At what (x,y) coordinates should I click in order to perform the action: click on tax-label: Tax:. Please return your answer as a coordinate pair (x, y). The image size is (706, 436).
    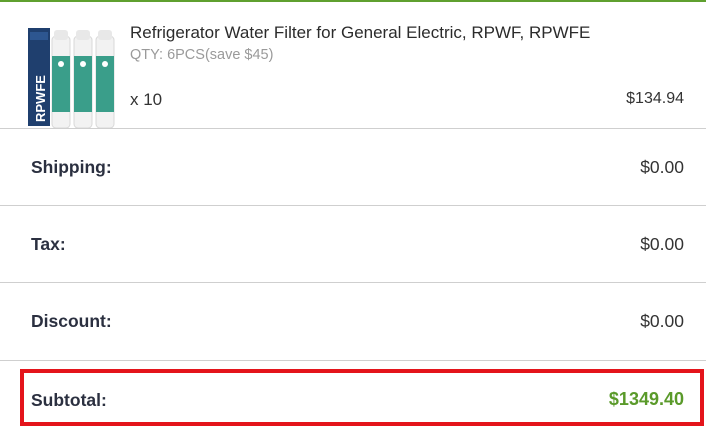
    Looking at the image, I should click on (48, 244).